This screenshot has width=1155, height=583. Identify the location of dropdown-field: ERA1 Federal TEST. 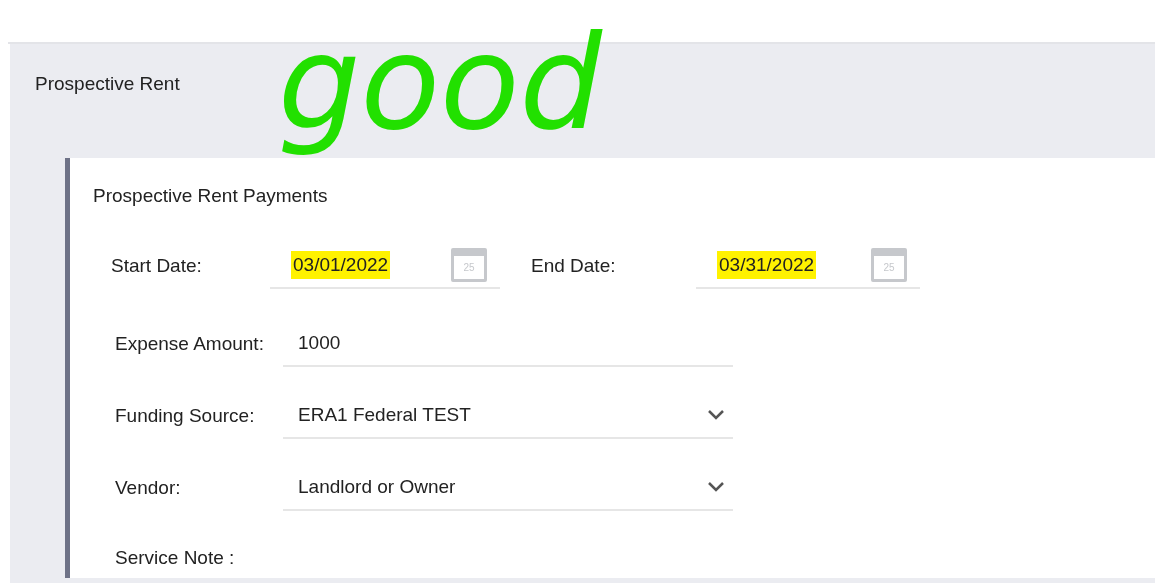
(508, 416).